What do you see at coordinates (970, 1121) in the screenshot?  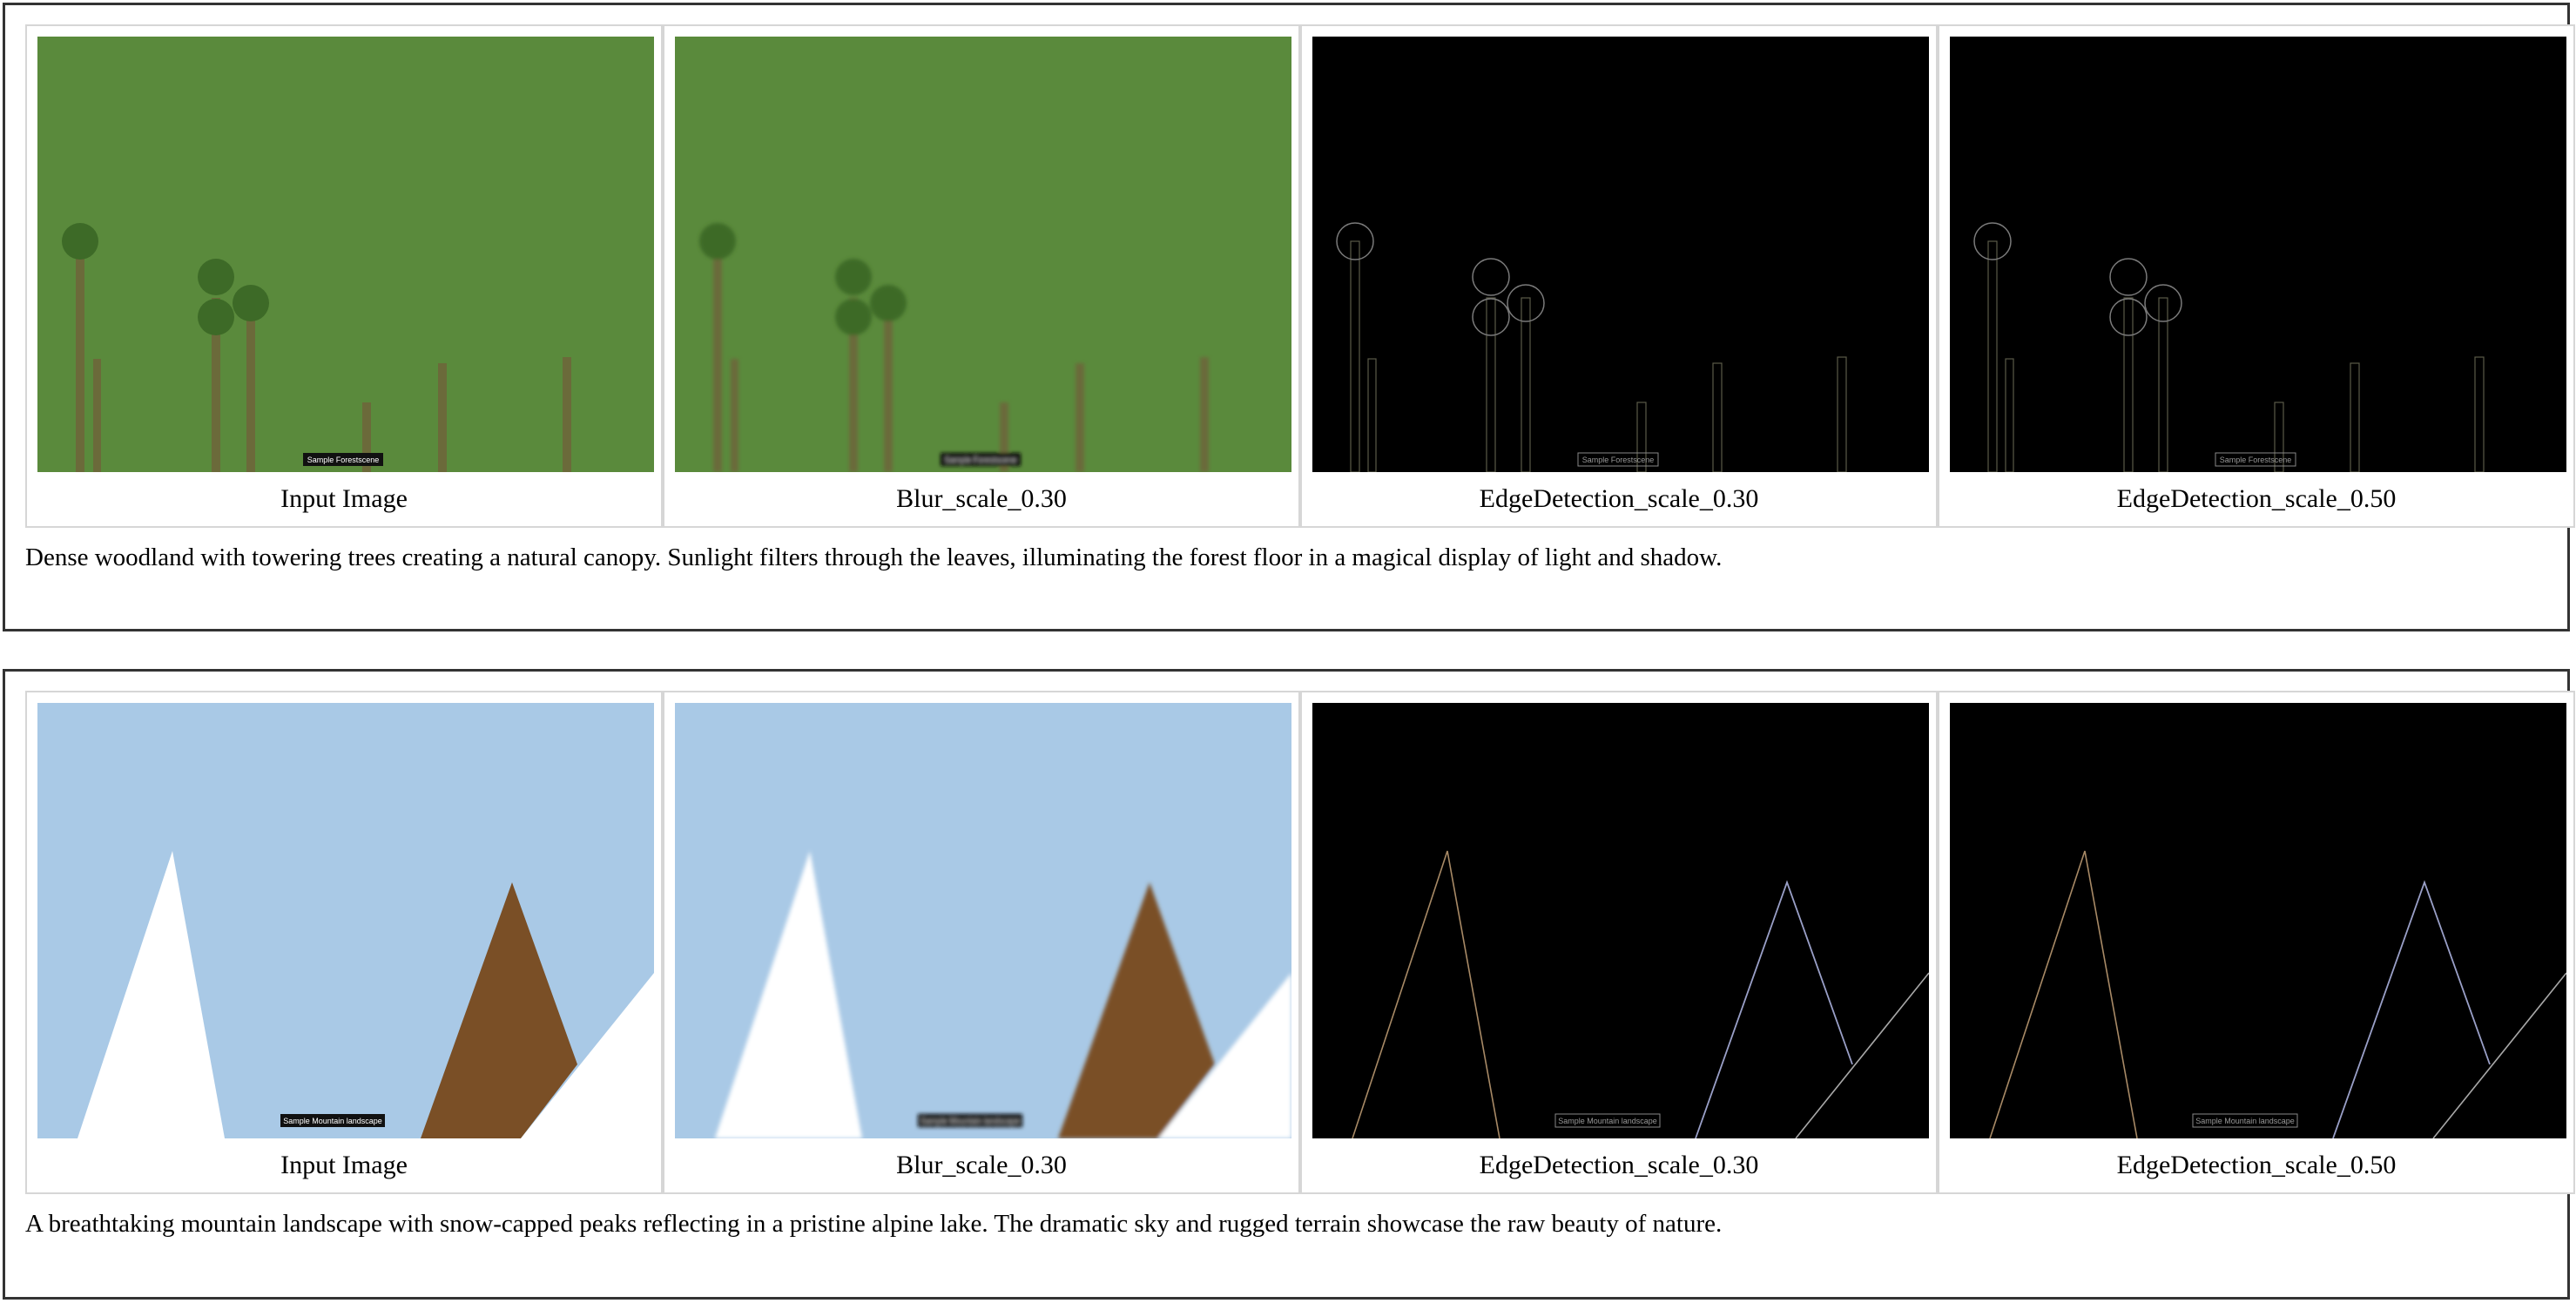 I see `scene-banner-blurred: Sample Mountain landscape` at bounding box center [970, 1121].